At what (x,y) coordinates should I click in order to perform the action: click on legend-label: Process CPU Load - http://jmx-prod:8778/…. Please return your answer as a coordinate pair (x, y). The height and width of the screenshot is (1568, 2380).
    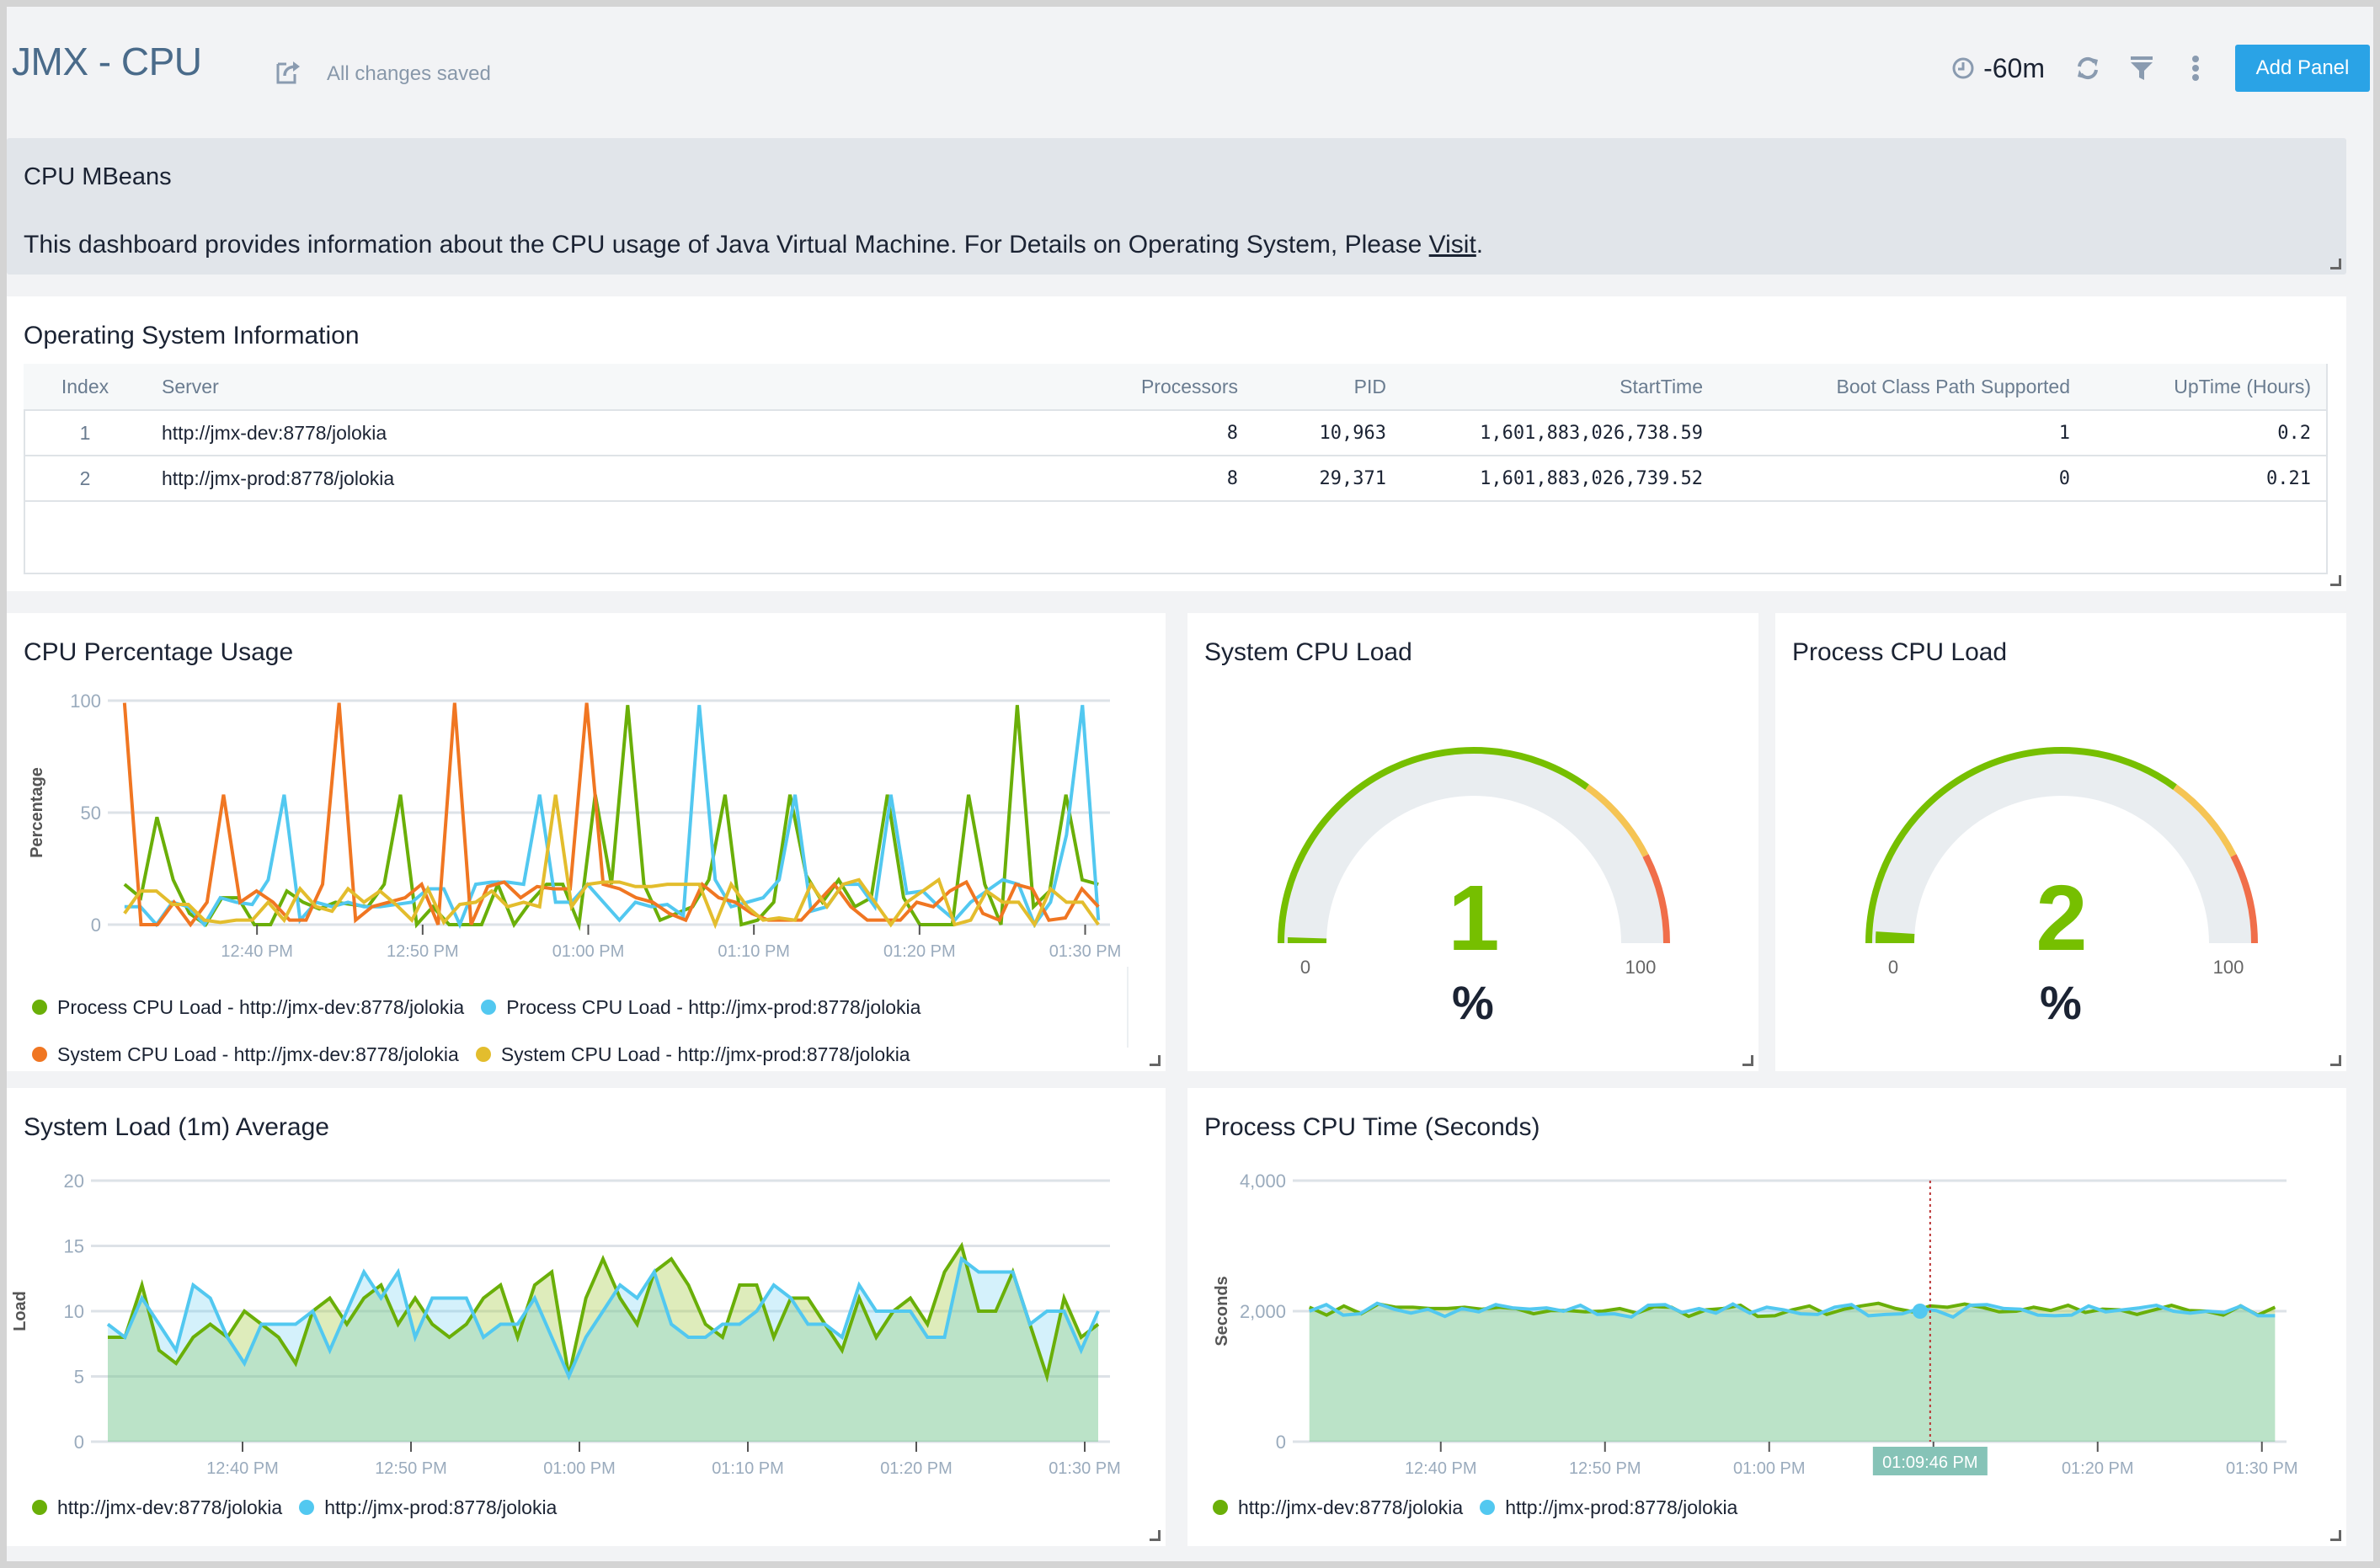
    Looking at the image, I should click on (713, 1006).